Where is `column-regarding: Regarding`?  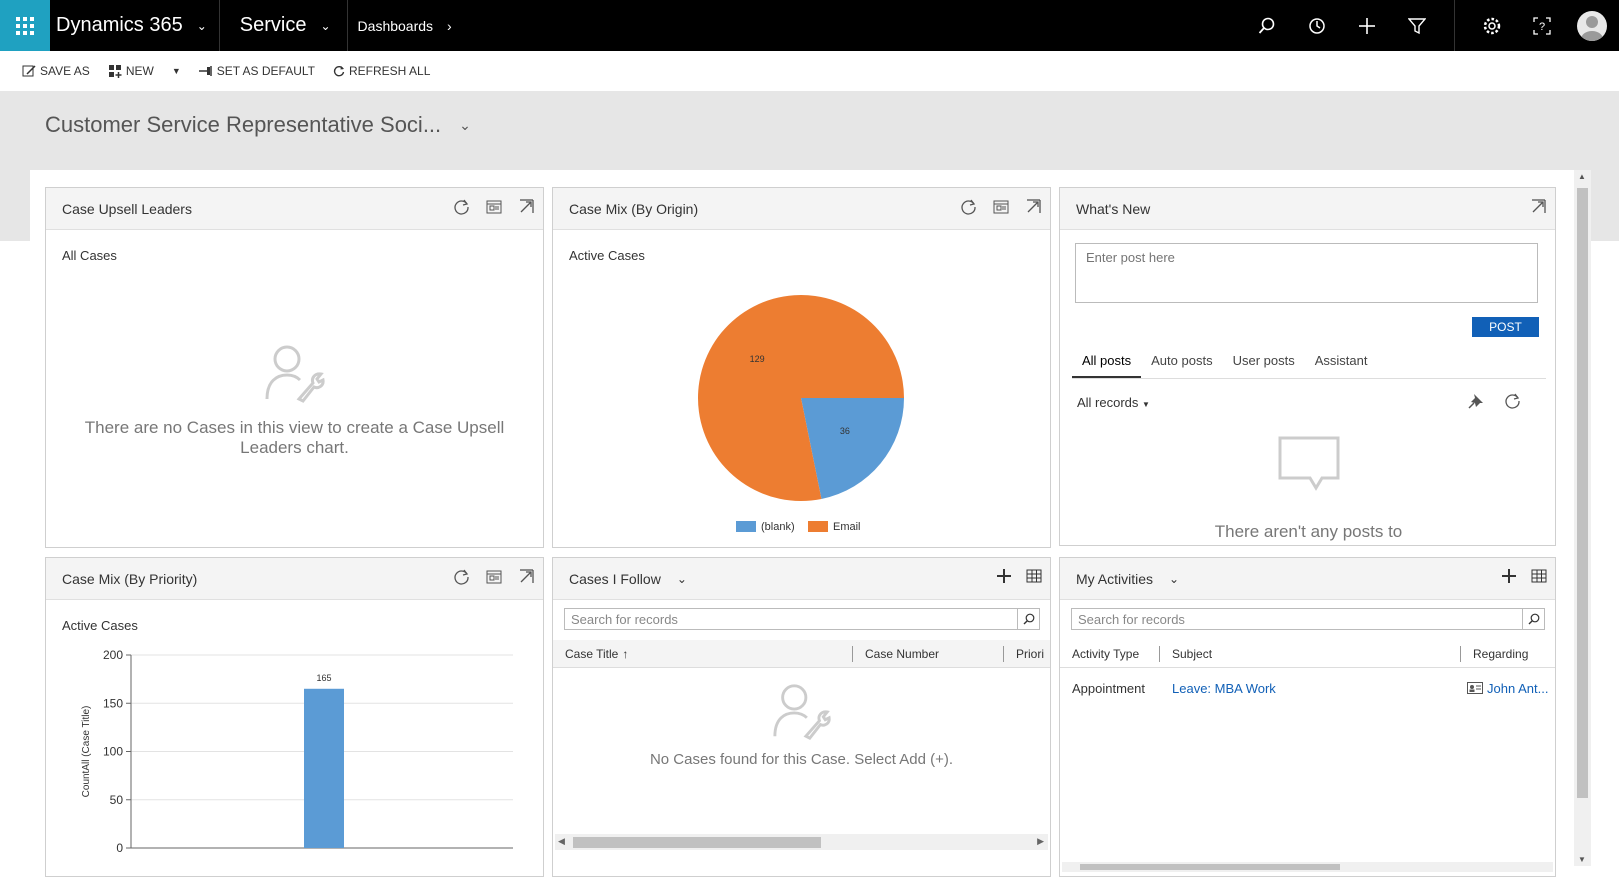
column-regarding: Regarding is located at coordinates (1494, 654).